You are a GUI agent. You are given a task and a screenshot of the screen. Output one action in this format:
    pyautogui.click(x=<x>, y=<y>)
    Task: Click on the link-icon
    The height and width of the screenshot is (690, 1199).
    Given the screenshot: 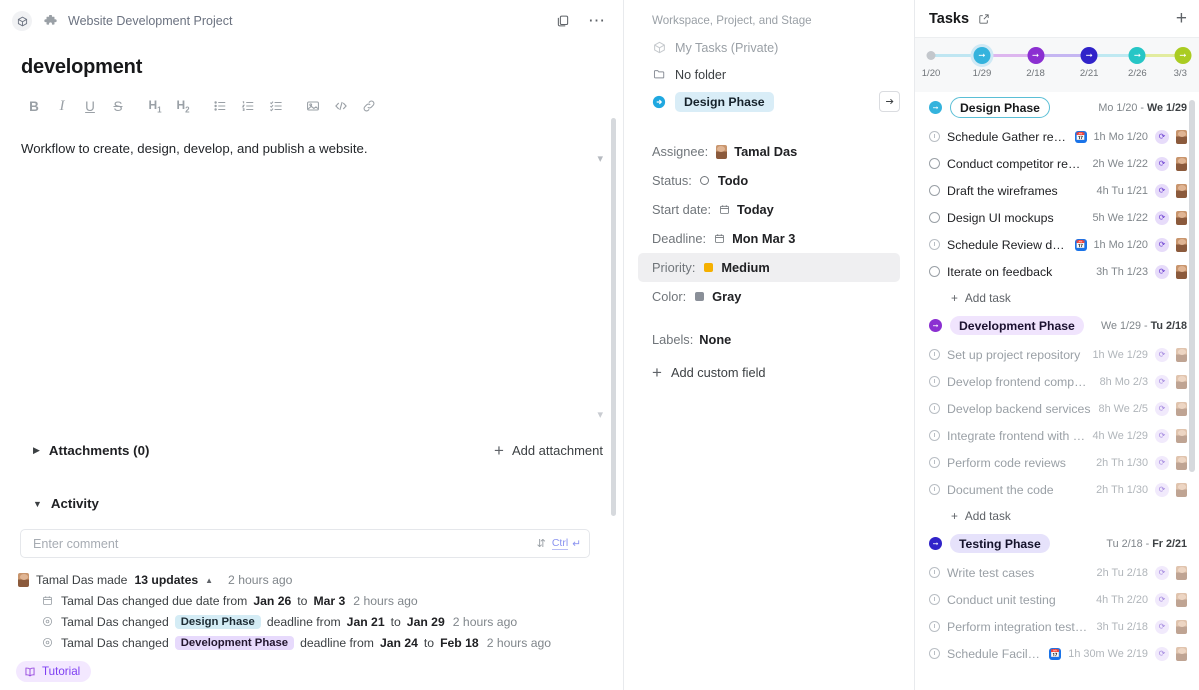 What is the action you would take?
    pyautogui.click(x=369, y=106)
    